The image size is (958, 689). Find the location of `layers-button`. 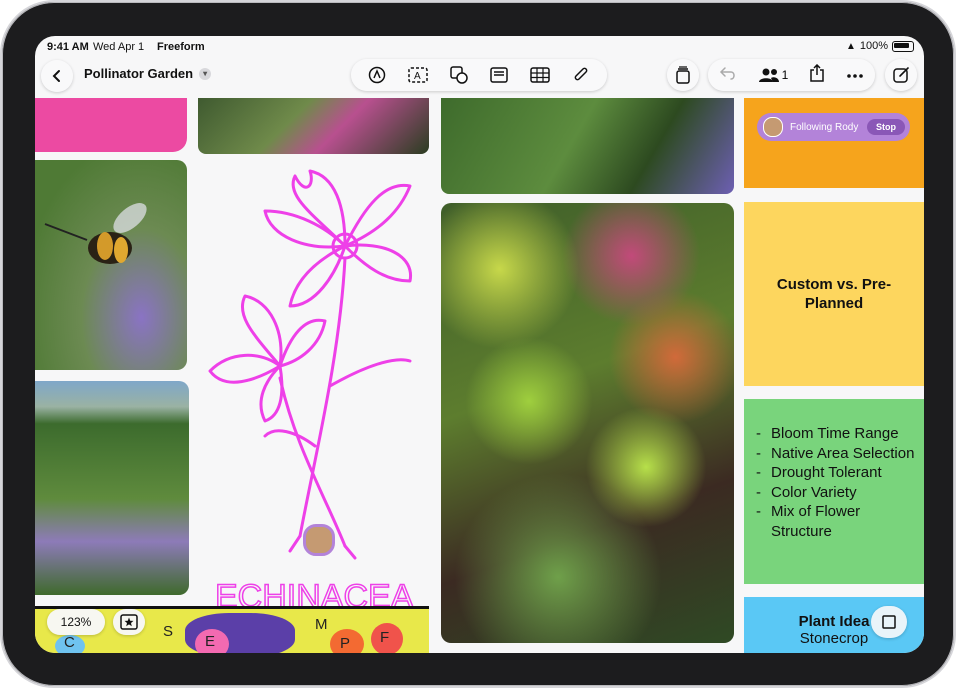

layers-button is located at coordinates (683, 75).